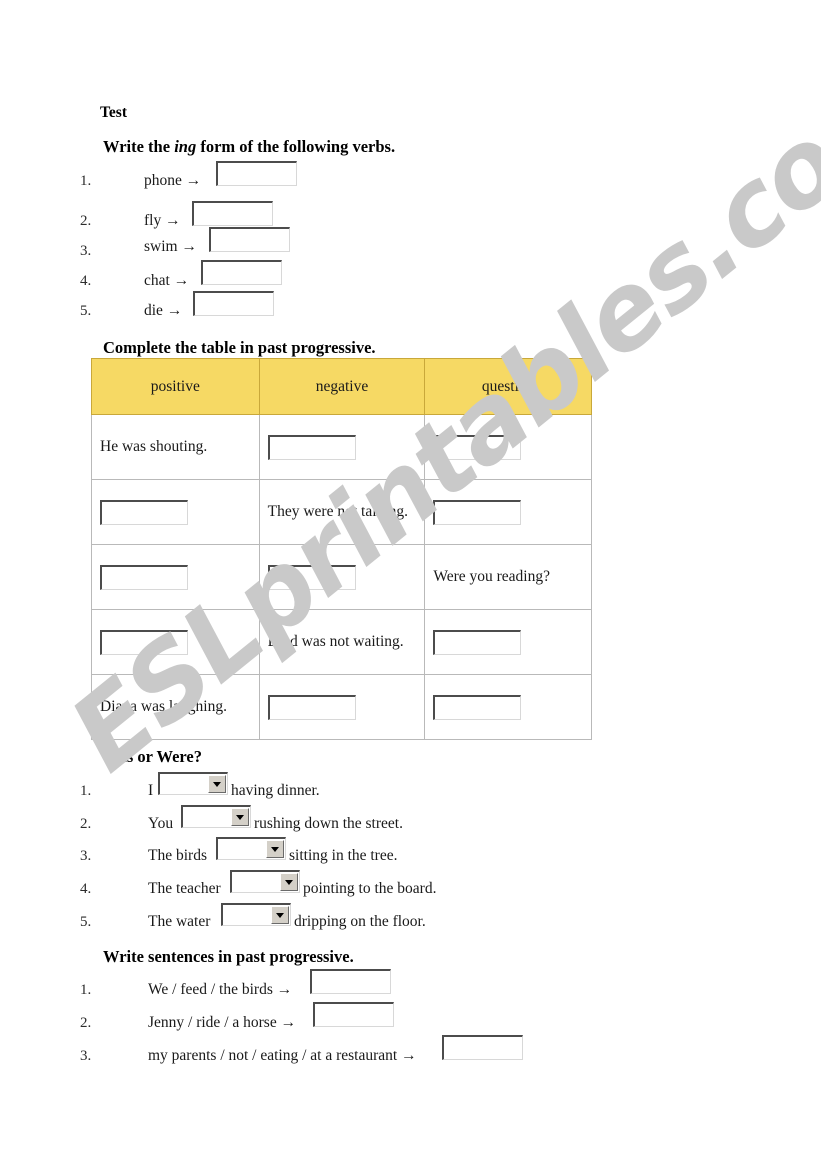 This screenshot has height=1169, width=821. I want to click on cell-question: Were you reading?, so click(508, 577).